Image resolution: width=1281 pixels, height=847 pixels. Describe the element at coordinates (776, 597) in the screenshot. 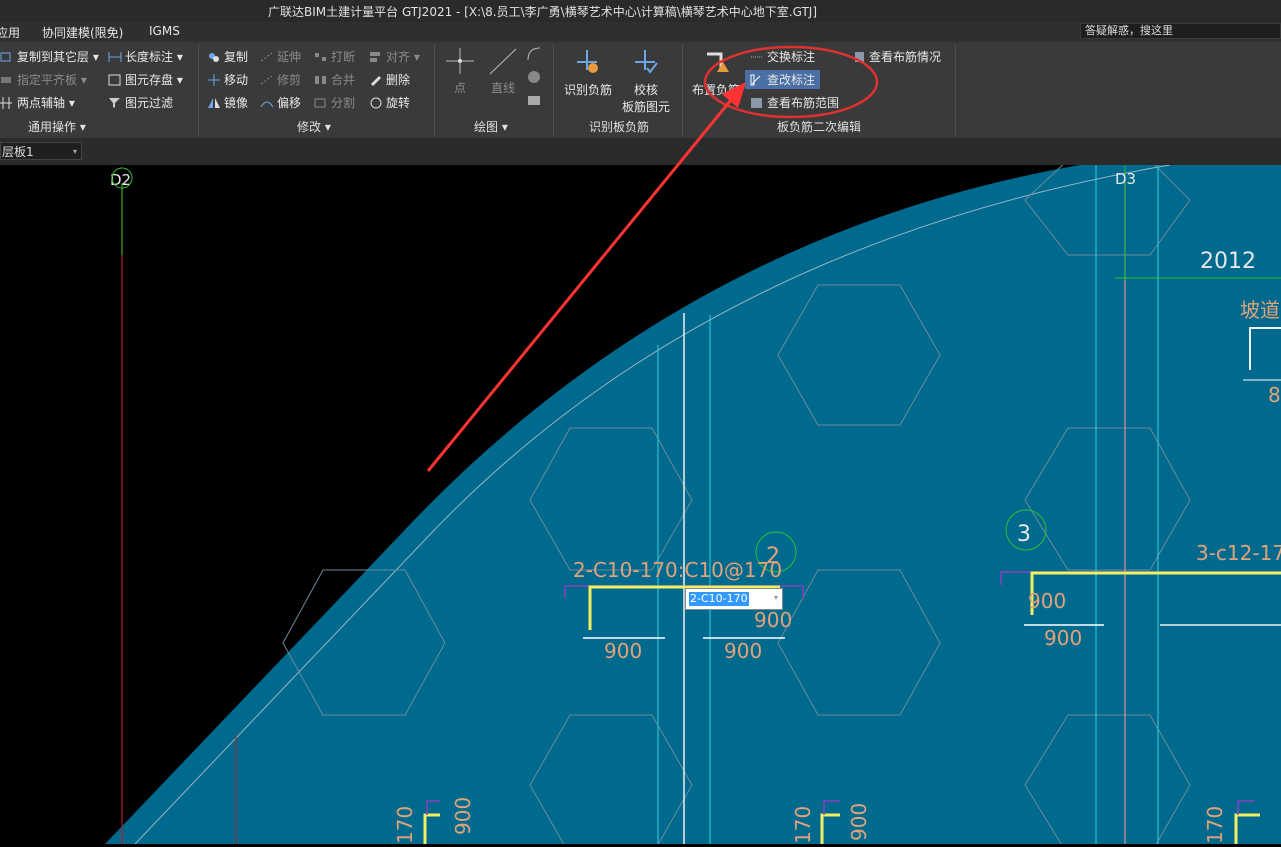

I see `chevron-down-icon: ▾` at that location.